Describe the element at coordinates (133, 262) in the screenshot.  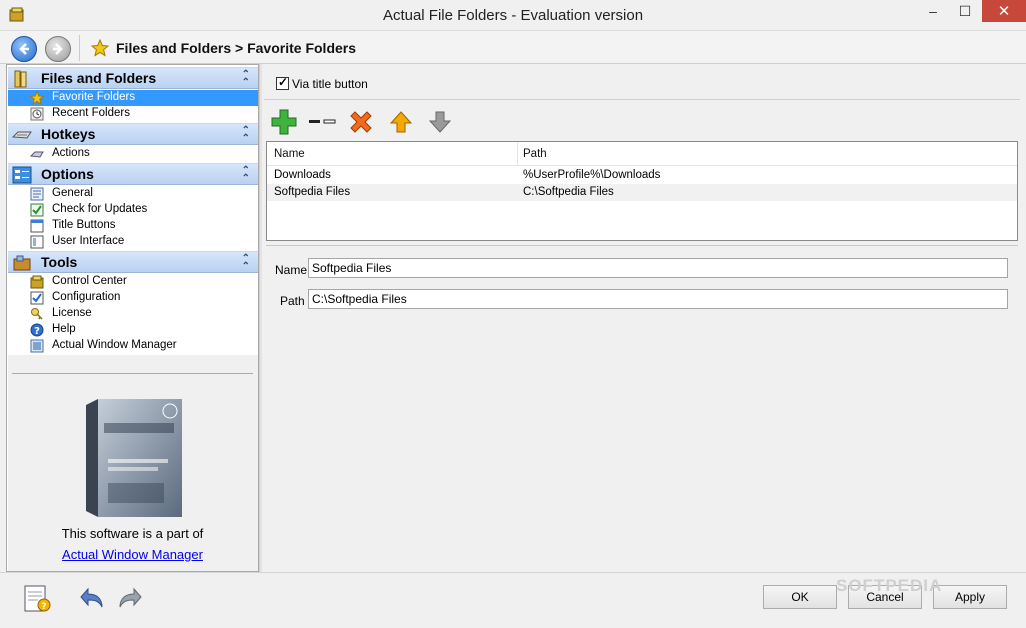
I see `group-tools: Tools ⌃ ⌃` at that location.